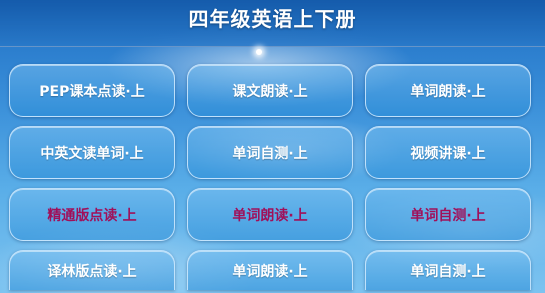 The height and width of the screenshot is (293, 545). I want to click on yilin-word-self-test-button: 单词自测·上, so click(448, 270).